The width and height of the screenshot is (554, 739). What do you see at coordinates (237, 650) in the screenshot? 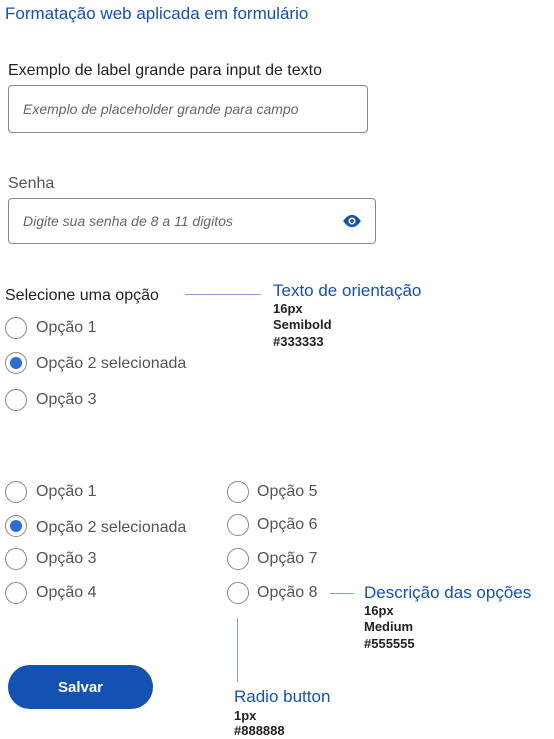
I see `radio-button-connector` at bounding box center [237, 650].